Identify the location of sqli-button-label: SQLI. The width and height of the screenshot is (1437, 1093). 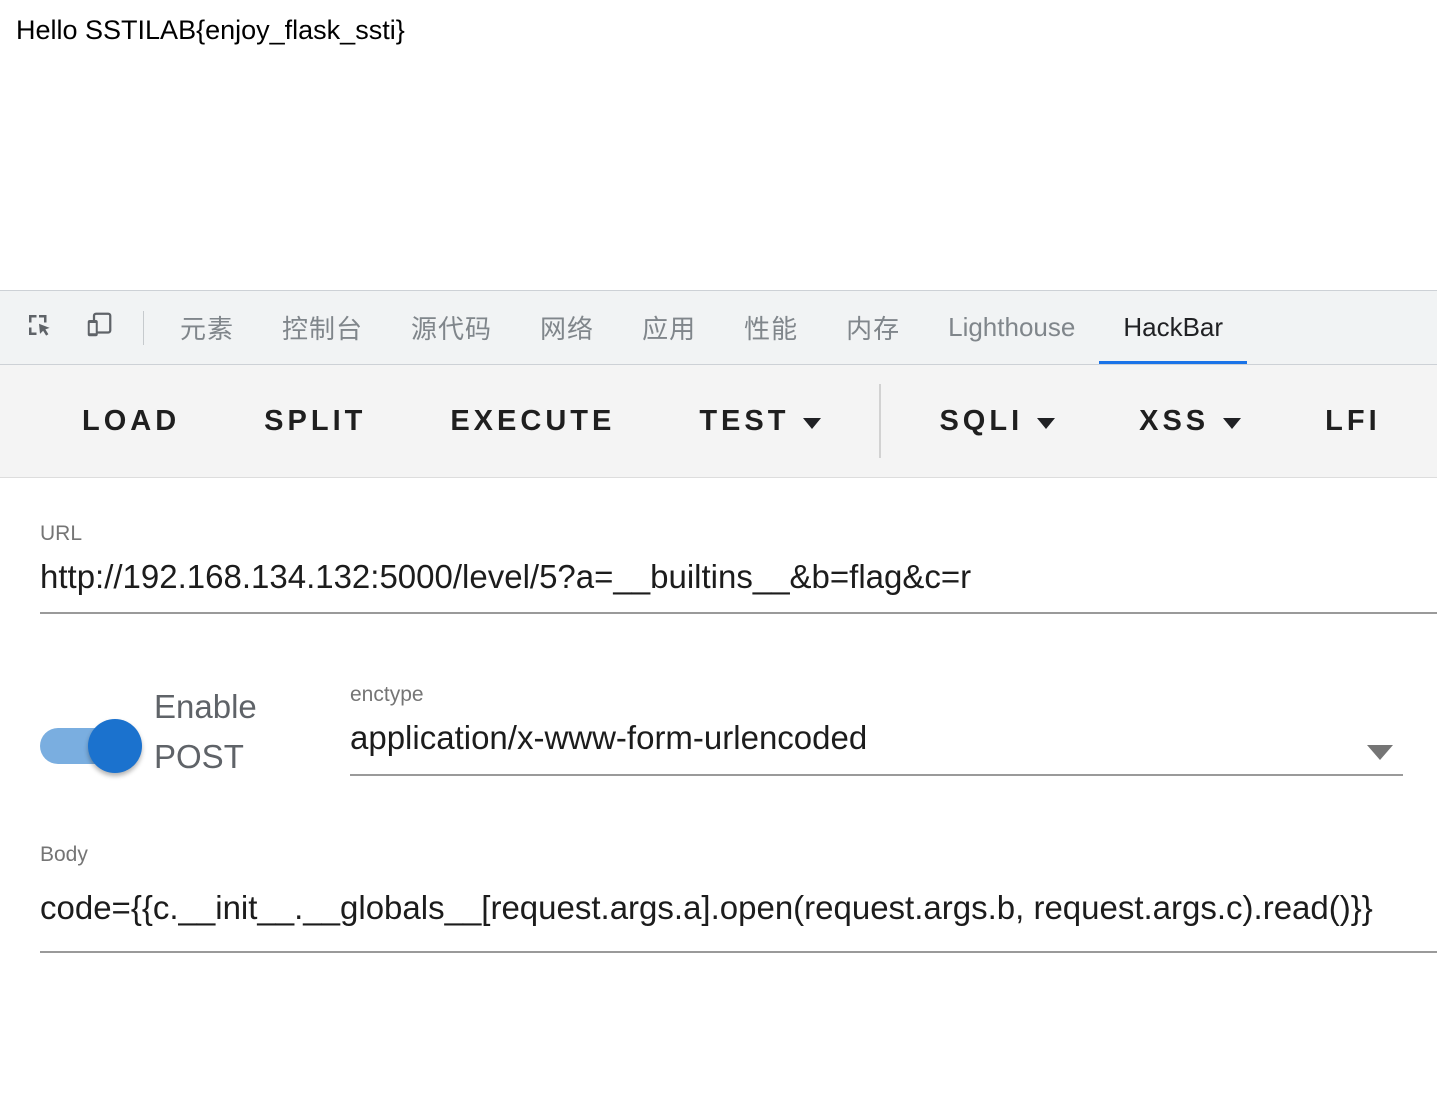
(981, 420).